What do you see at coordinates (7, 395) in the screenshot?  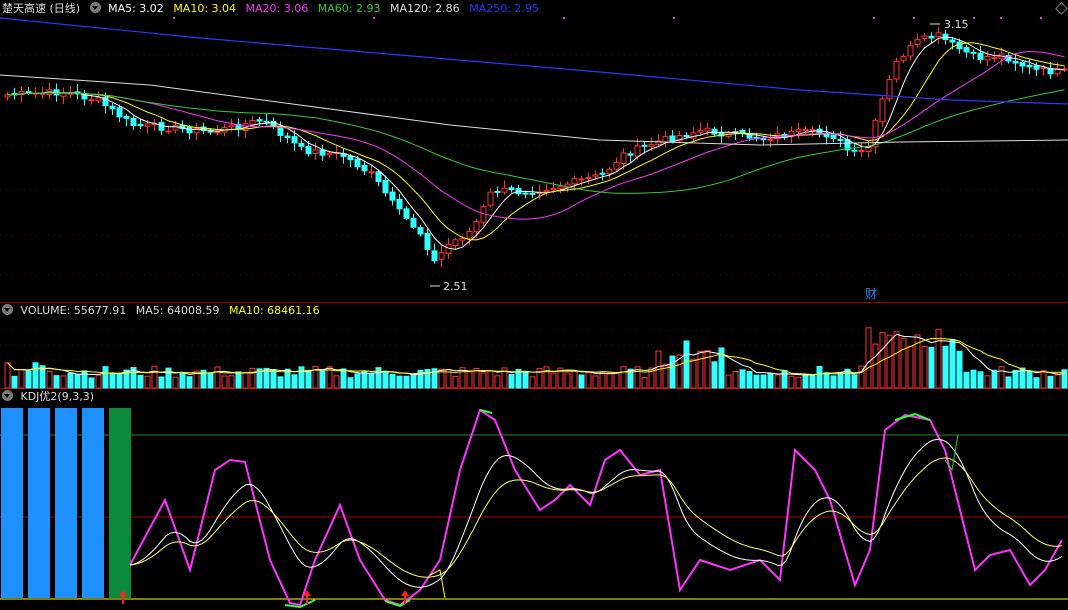 I see `kdj-dropdown-icon` at bounding box center [7, 395].